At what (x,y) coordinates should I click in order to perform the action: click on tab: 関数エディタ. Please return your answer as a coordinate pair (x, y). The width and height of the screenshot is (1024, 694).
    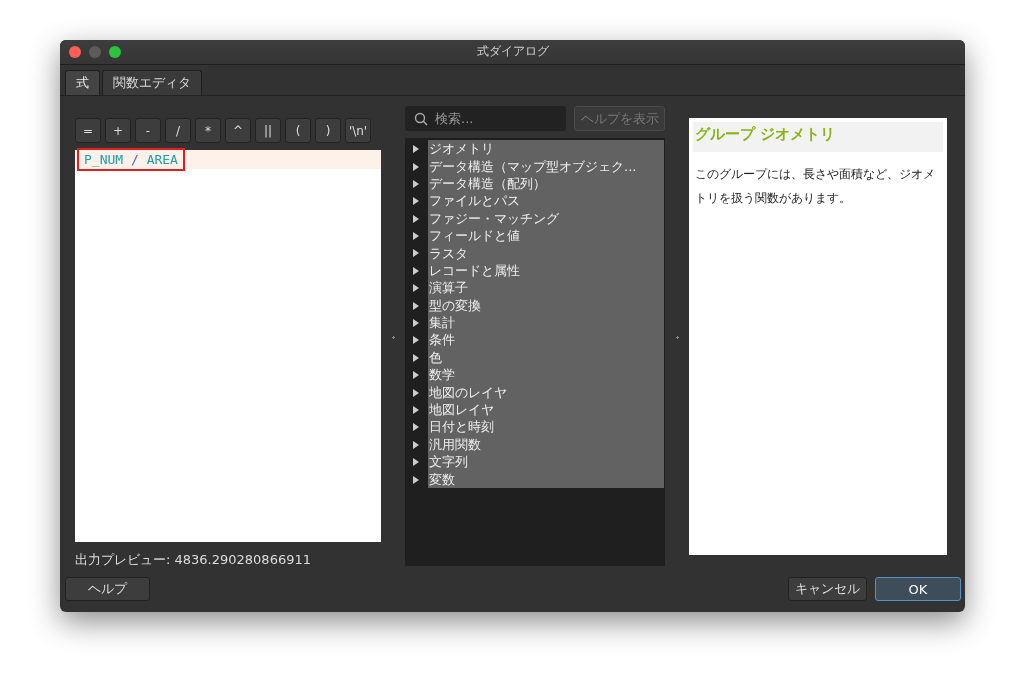
    Looking at the image, I should click on (152, 82).